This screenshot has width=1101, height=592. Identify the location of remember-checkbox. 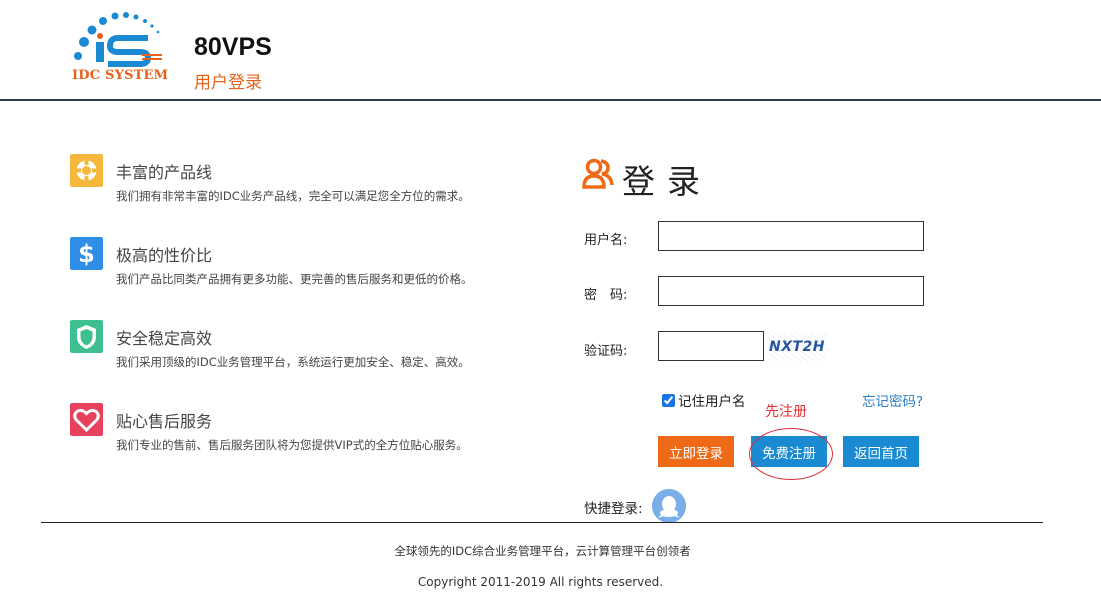
(668, 400).